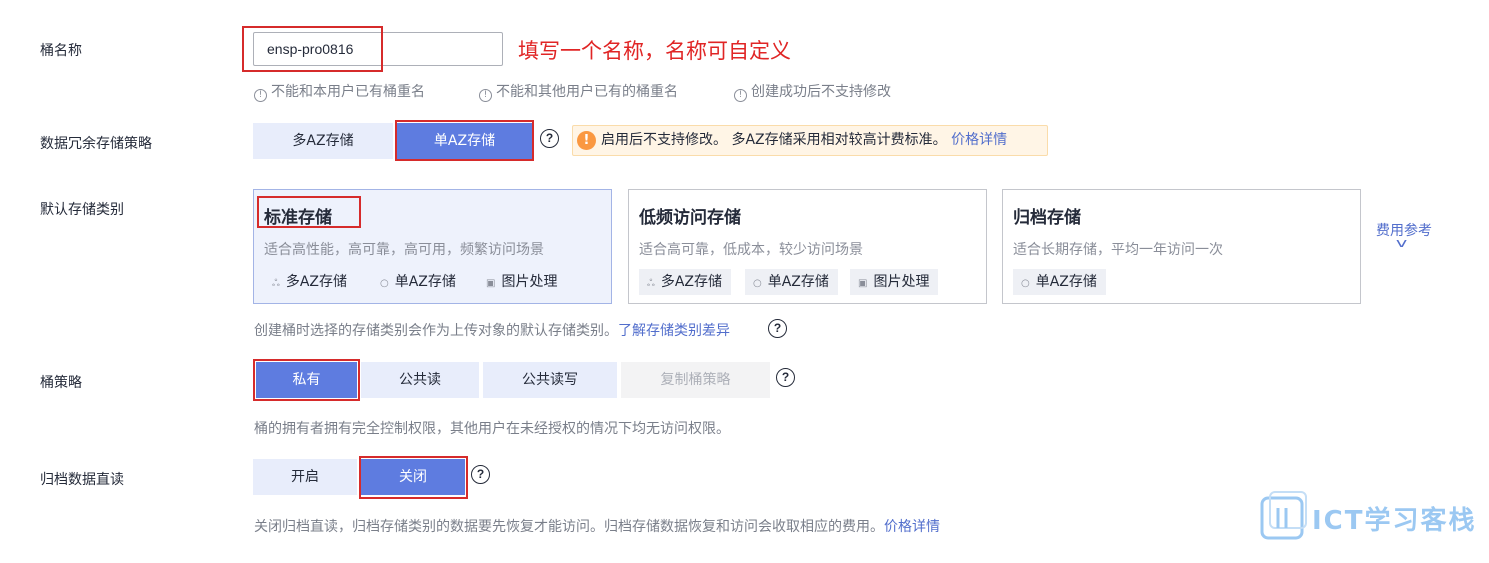  Describe the element at coordinates (1401, 243) in the screenshot. I see `chevron-down-icon: v` at that location.